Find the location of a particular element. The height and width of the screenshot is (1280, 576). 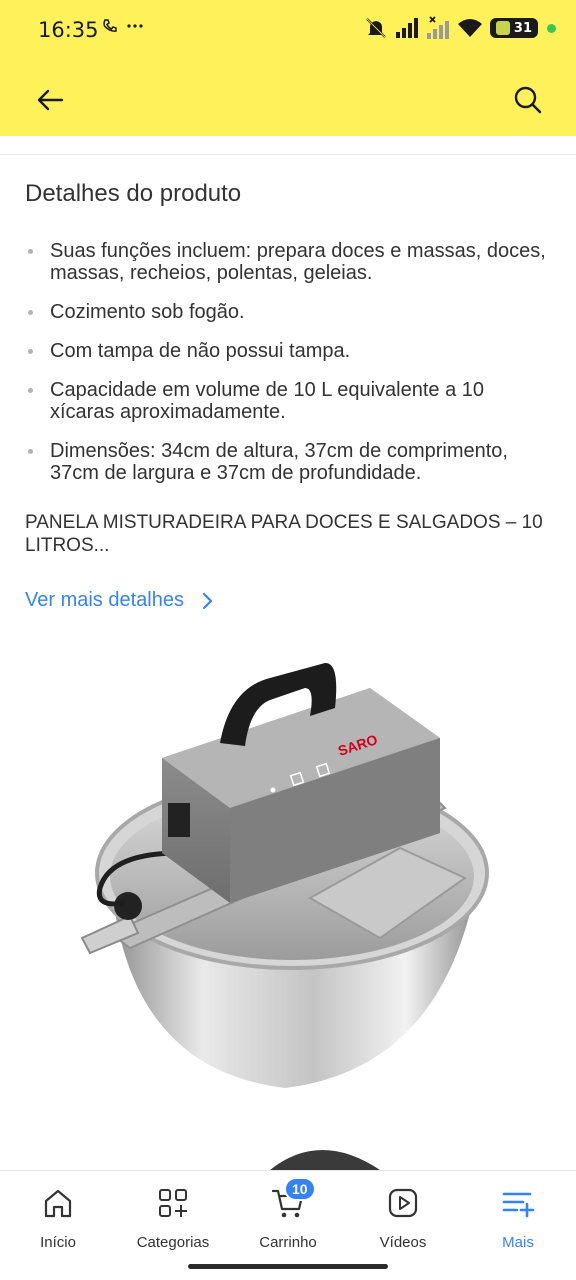

nav-categorias: Categorias is located at coordinates (173, 1217).